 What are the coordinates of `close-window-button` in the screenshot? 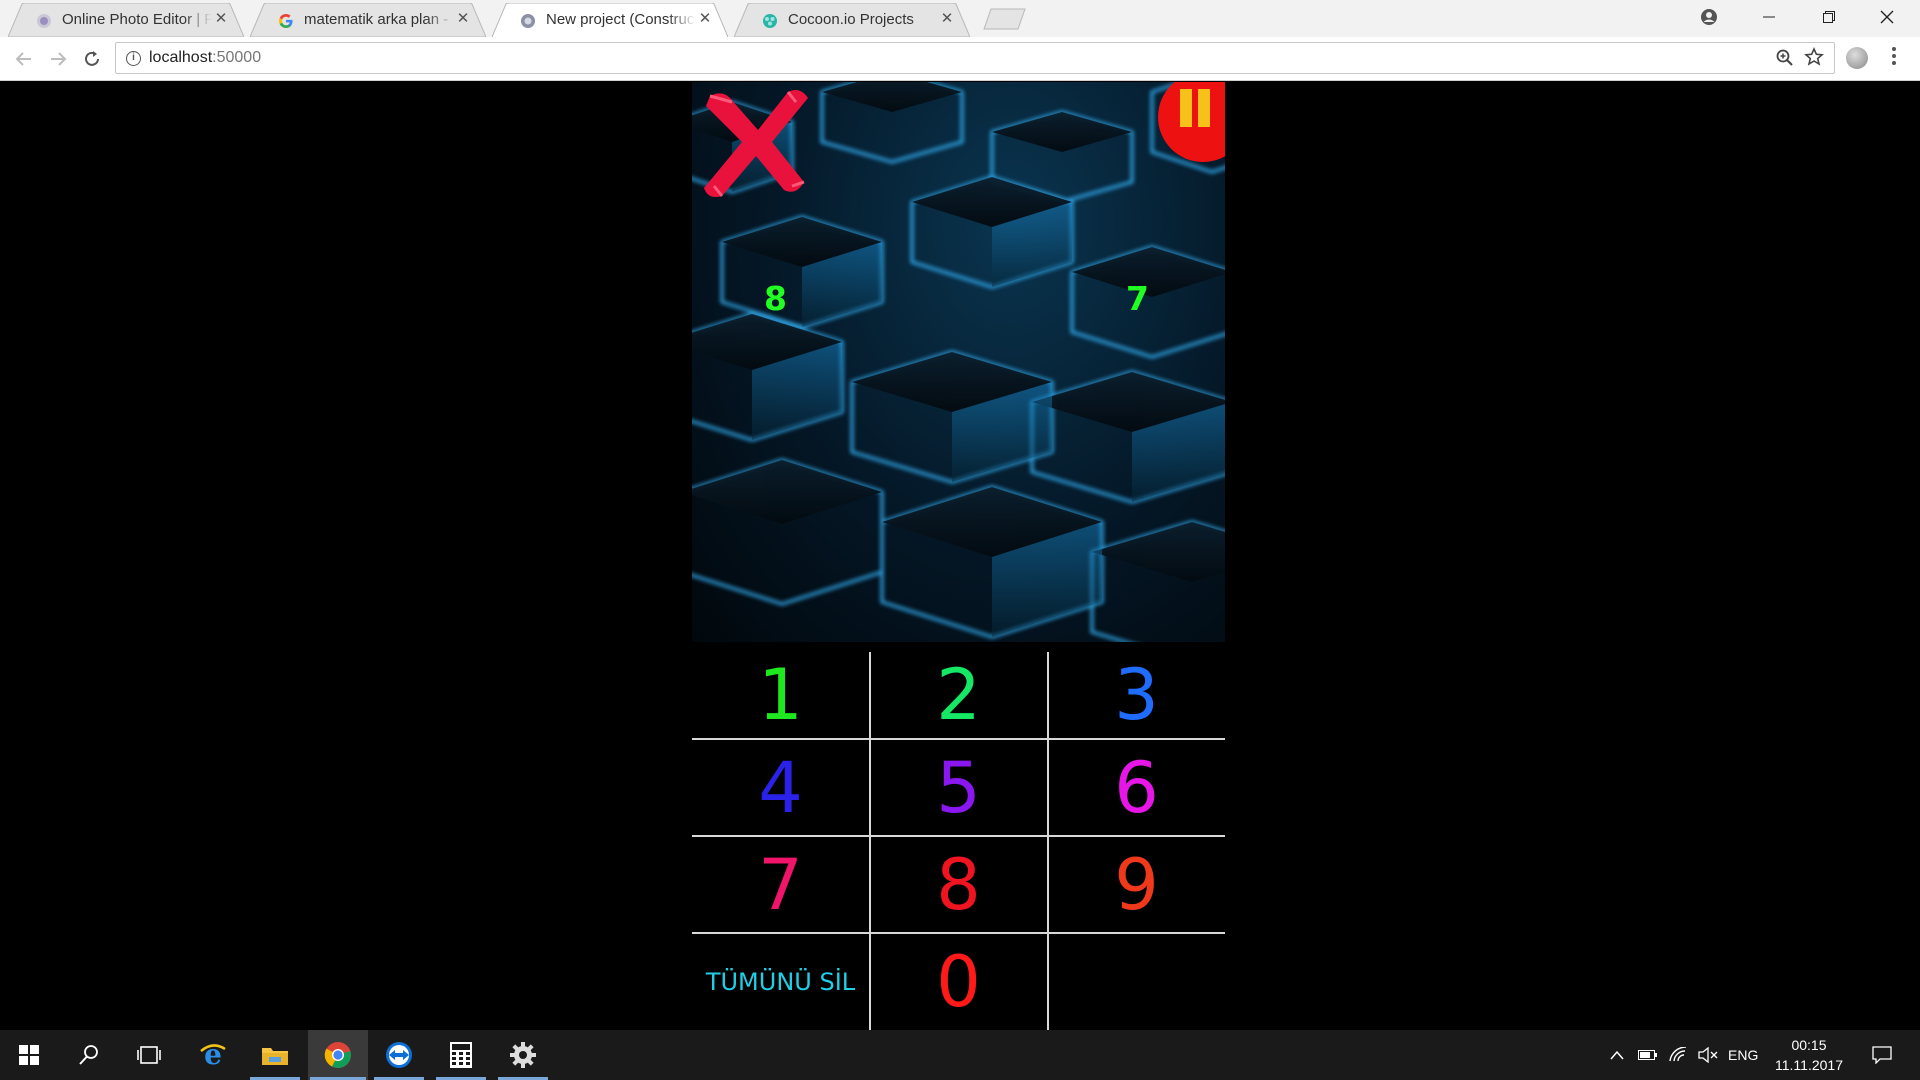 It's located at (1887, 17).